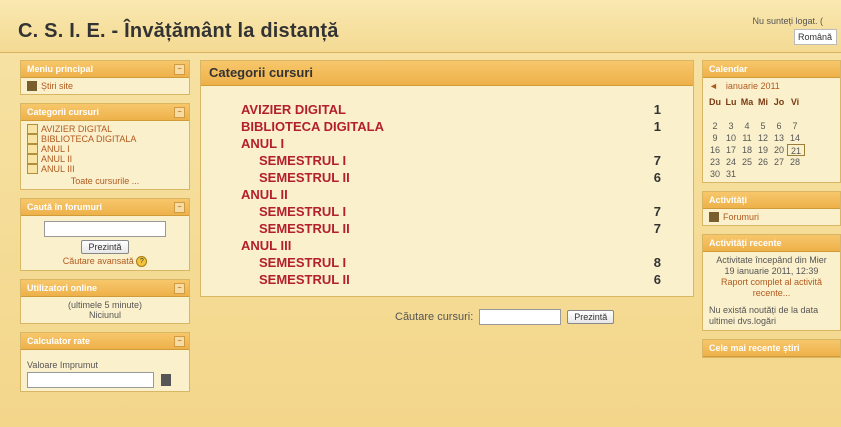 Image resolution: width=841 pixels, height=427 pixels. What do you see at coordinates (62, 288) in the screenshot?
I see `online-users-title: Utilizatori online` at bounding box center [62, 288].